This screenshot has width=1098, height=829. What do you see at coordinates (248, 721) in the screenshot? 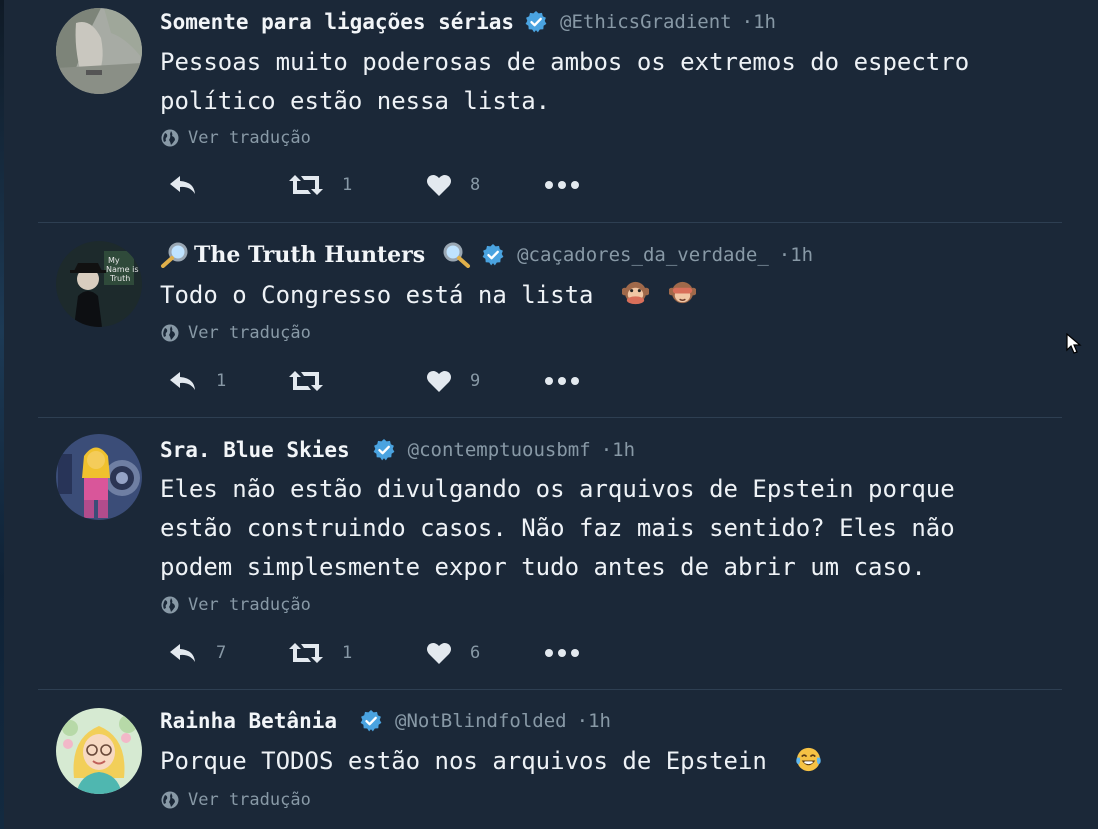
I see `display-name: Rainha Betânia` at bounding box center [248, 721].